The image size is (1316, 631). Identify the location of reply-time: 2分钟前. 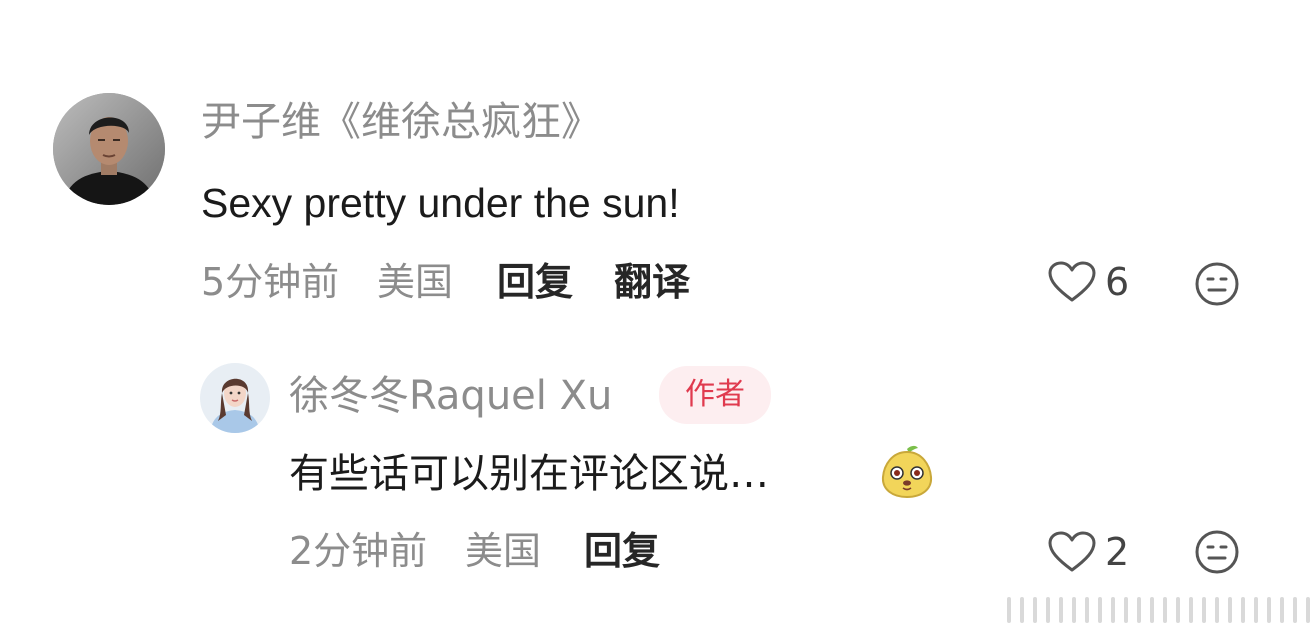
(358, 551).